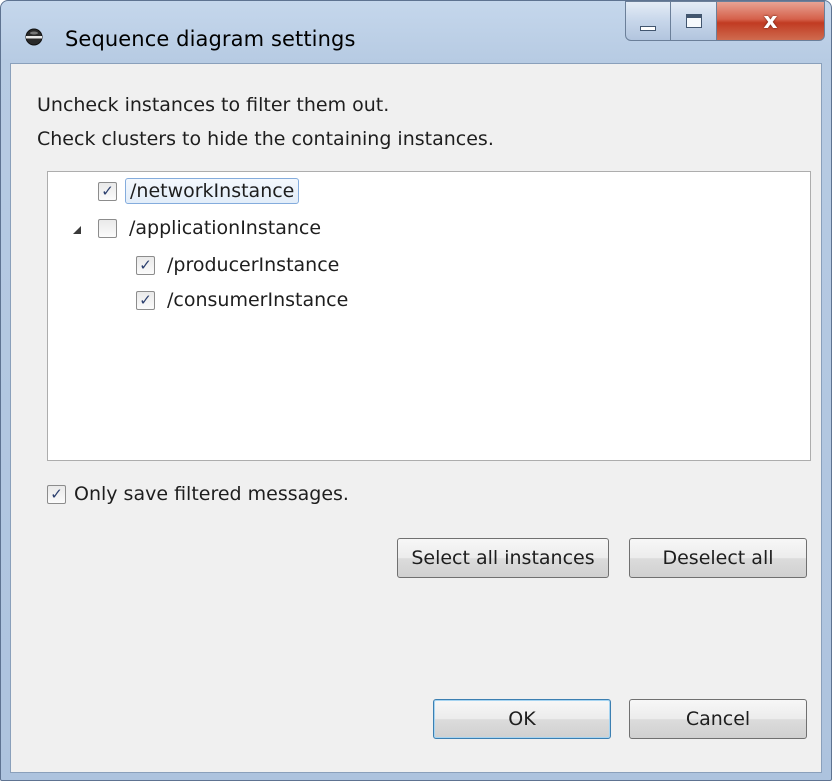  I want to click on tree-item-label: /producerInstance, so click(253, 265).